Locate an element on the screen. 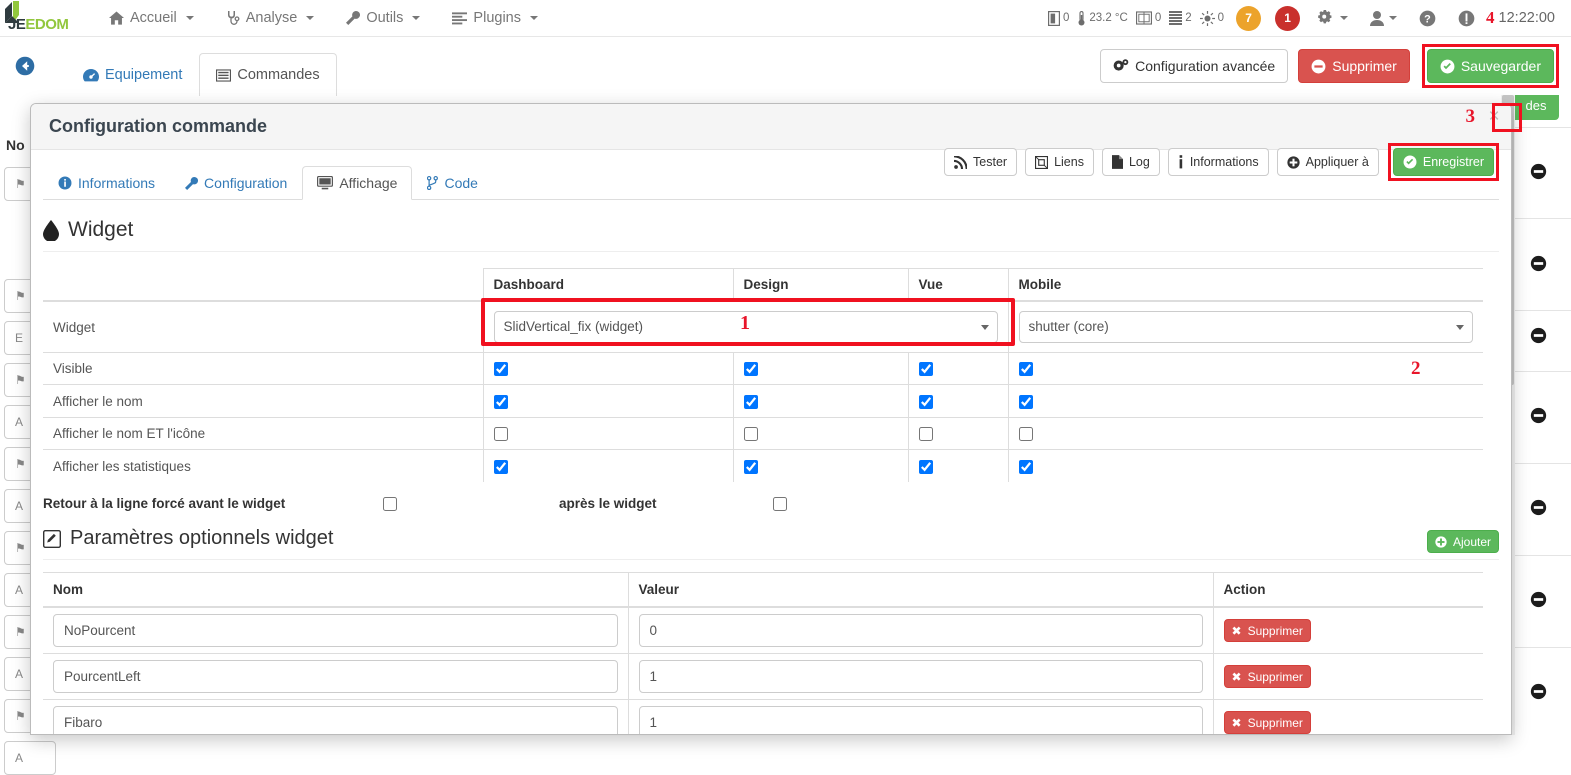 This screenshot has height=775, width=1571. close-icon: × is located at coordinates (1494, 117).